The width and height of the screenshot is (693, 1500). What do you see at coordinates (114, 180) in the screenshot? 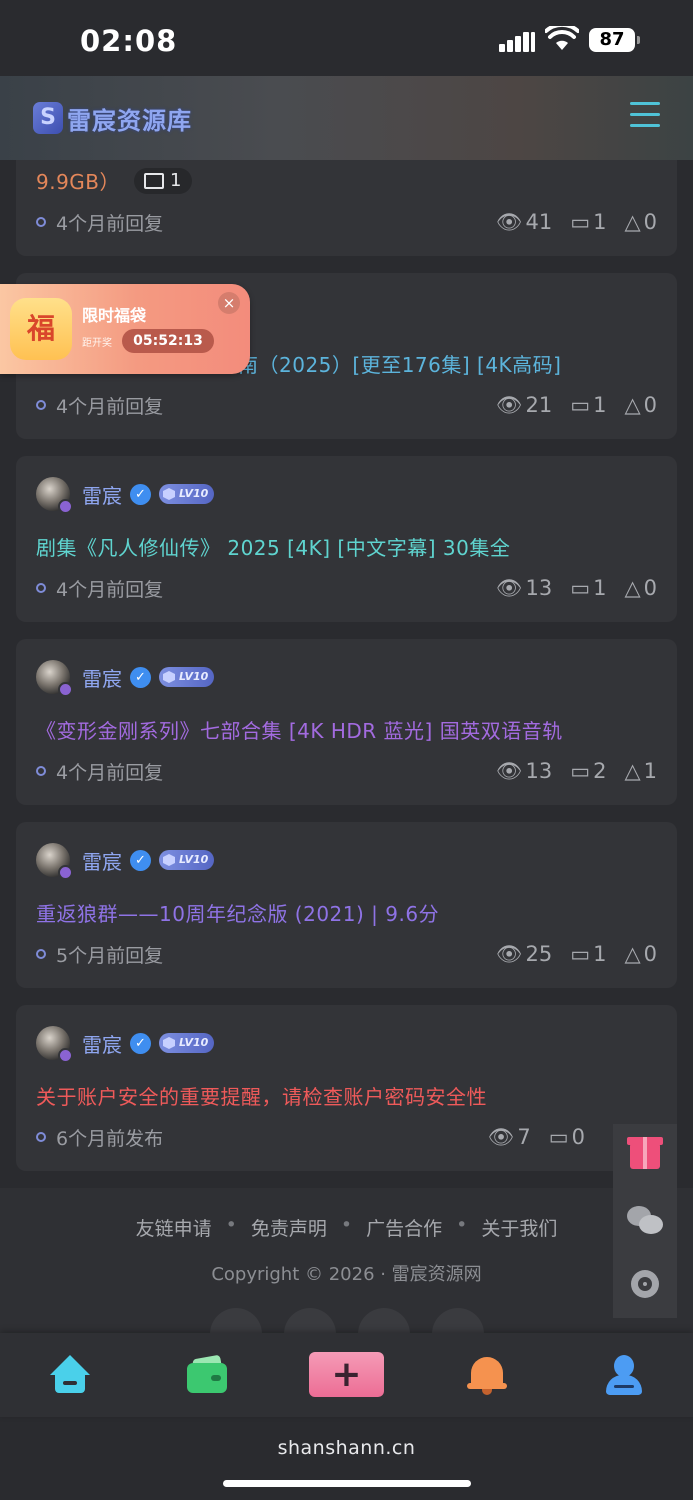
I see `post-title: 9.9GB） 1` at bounding box center [114, 180].